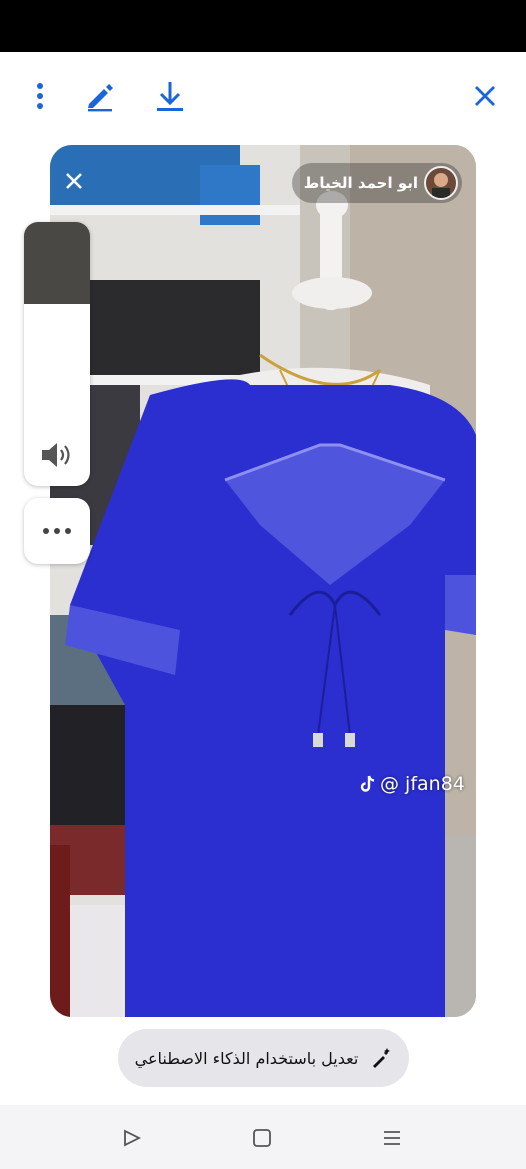 This screenshot has height=1169, width=526. I want to click on more-vertical-icon, so click(40, 96).